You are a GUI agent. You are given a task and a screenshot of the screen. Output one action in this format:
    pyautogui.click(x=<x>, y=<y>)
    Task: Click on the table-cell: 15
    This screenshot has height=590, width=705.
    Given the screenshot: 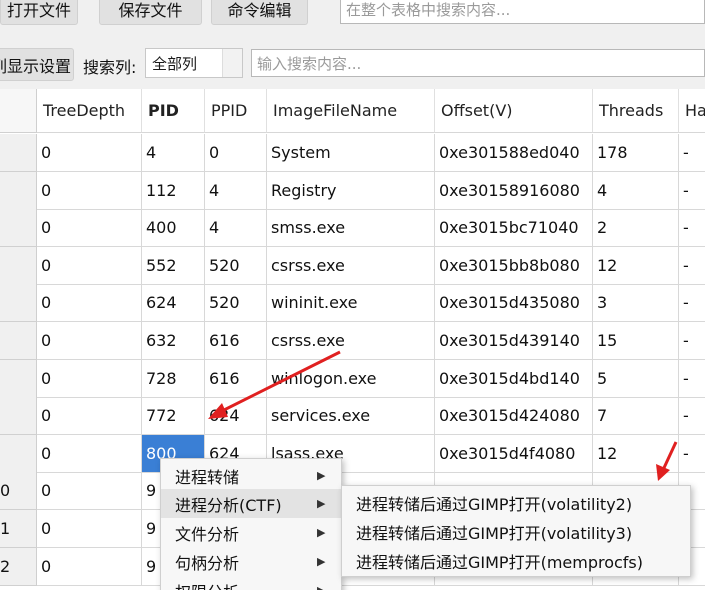 What is the action you would take?
    pyautogui.click(x=636, y=341)
    